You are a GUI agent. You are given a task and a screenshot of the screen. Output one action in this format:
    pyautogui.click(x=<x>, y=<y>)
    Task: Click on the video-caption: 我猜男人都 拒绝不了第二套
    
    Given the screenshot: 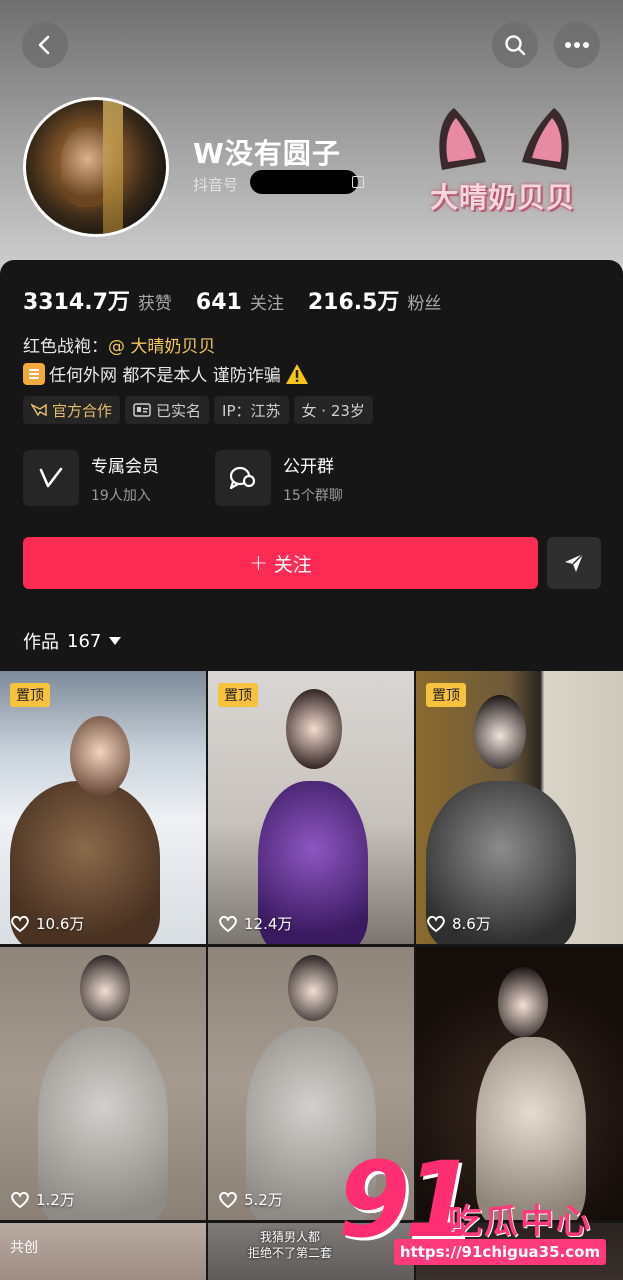 What is the action you would take?
    pyautogui.click(x=290, y=1245)
    